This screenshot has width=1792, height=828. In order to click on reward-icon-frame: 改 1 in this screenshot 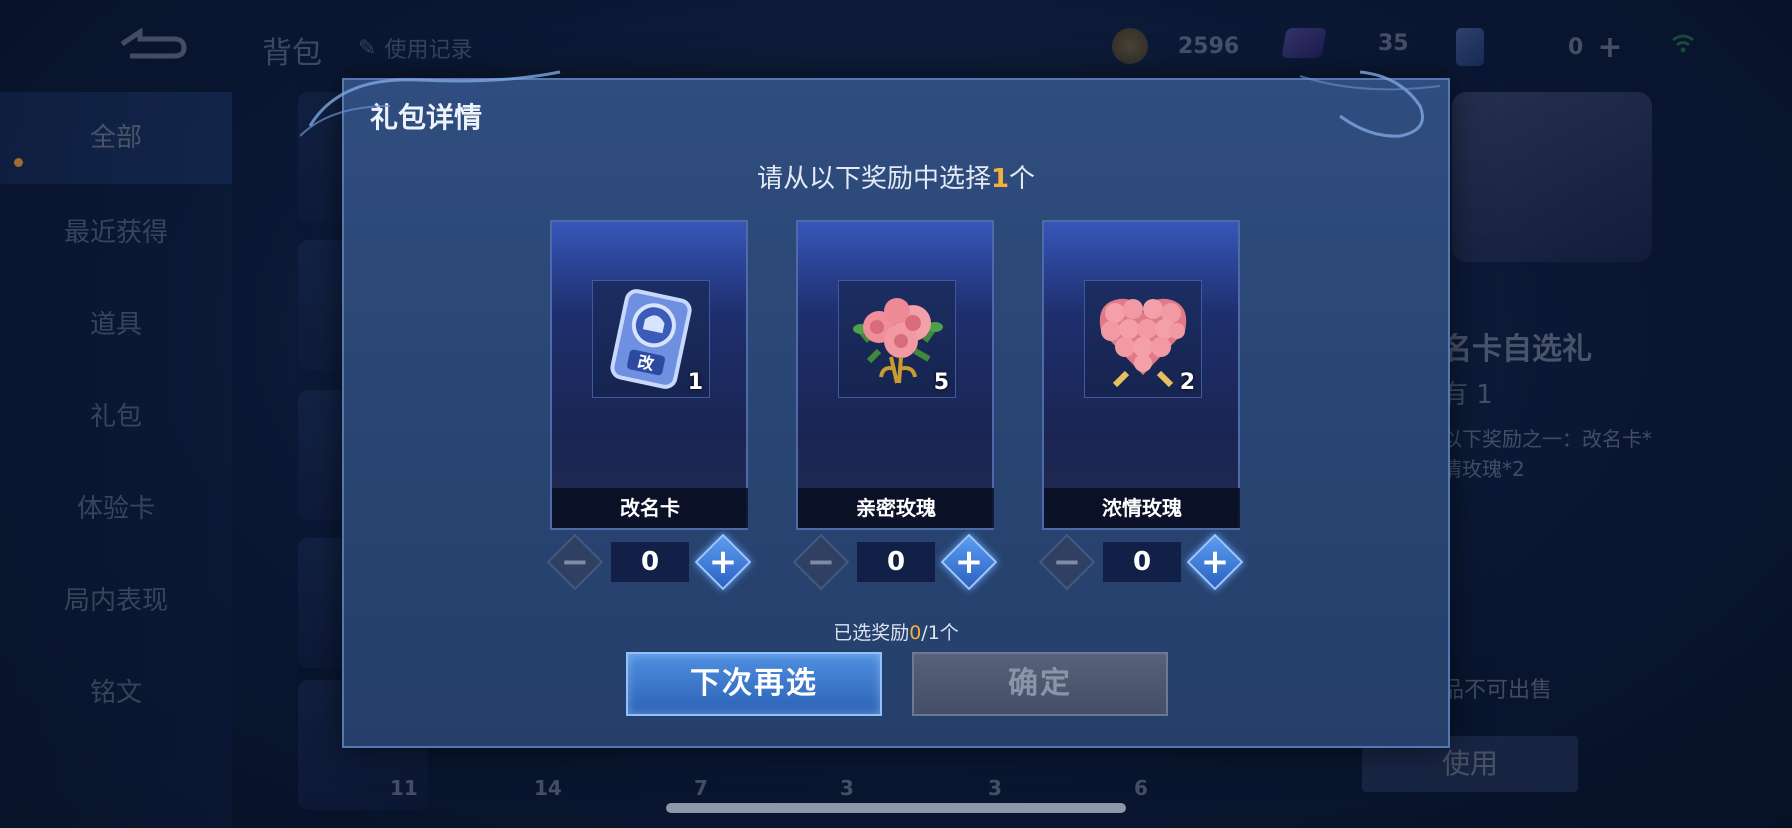, I will do `click(651, 339)`.